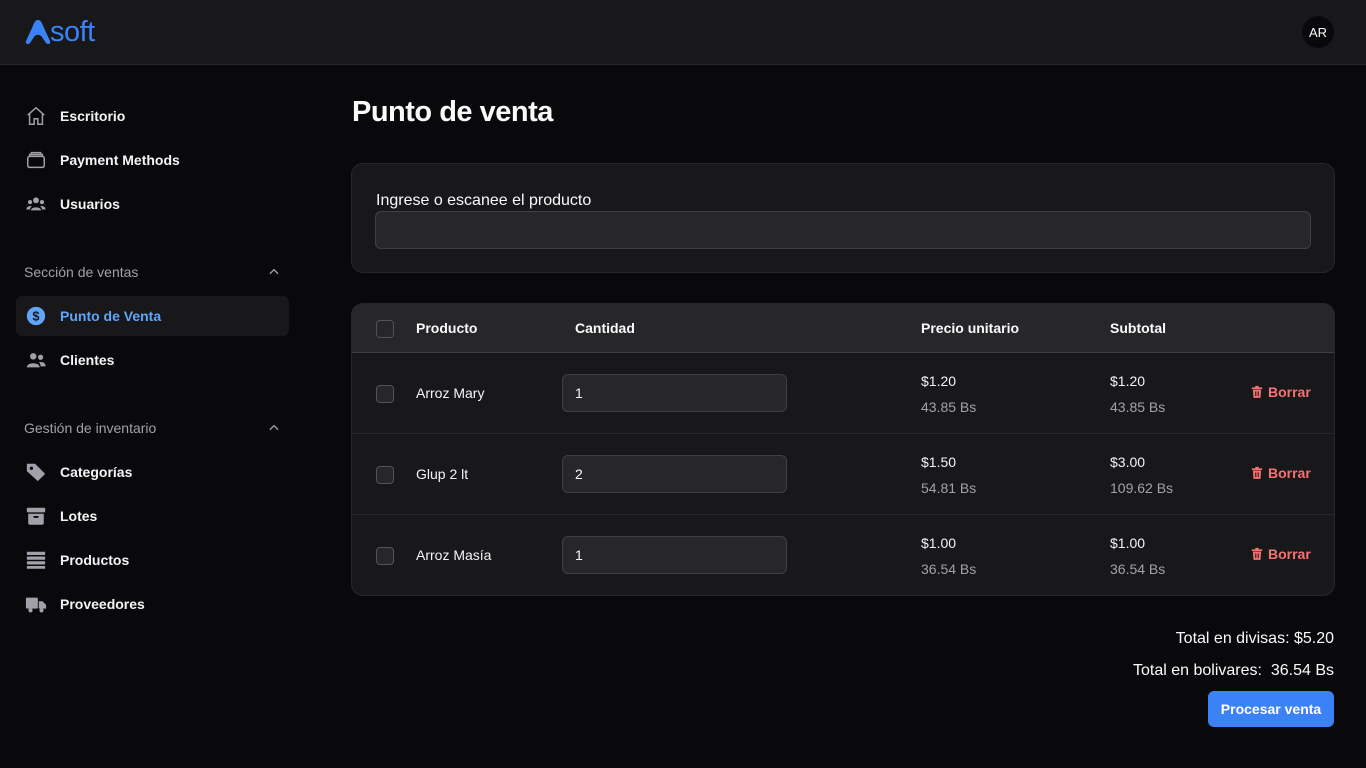  I want to click on select-all-checkbox, so click(385, 329).